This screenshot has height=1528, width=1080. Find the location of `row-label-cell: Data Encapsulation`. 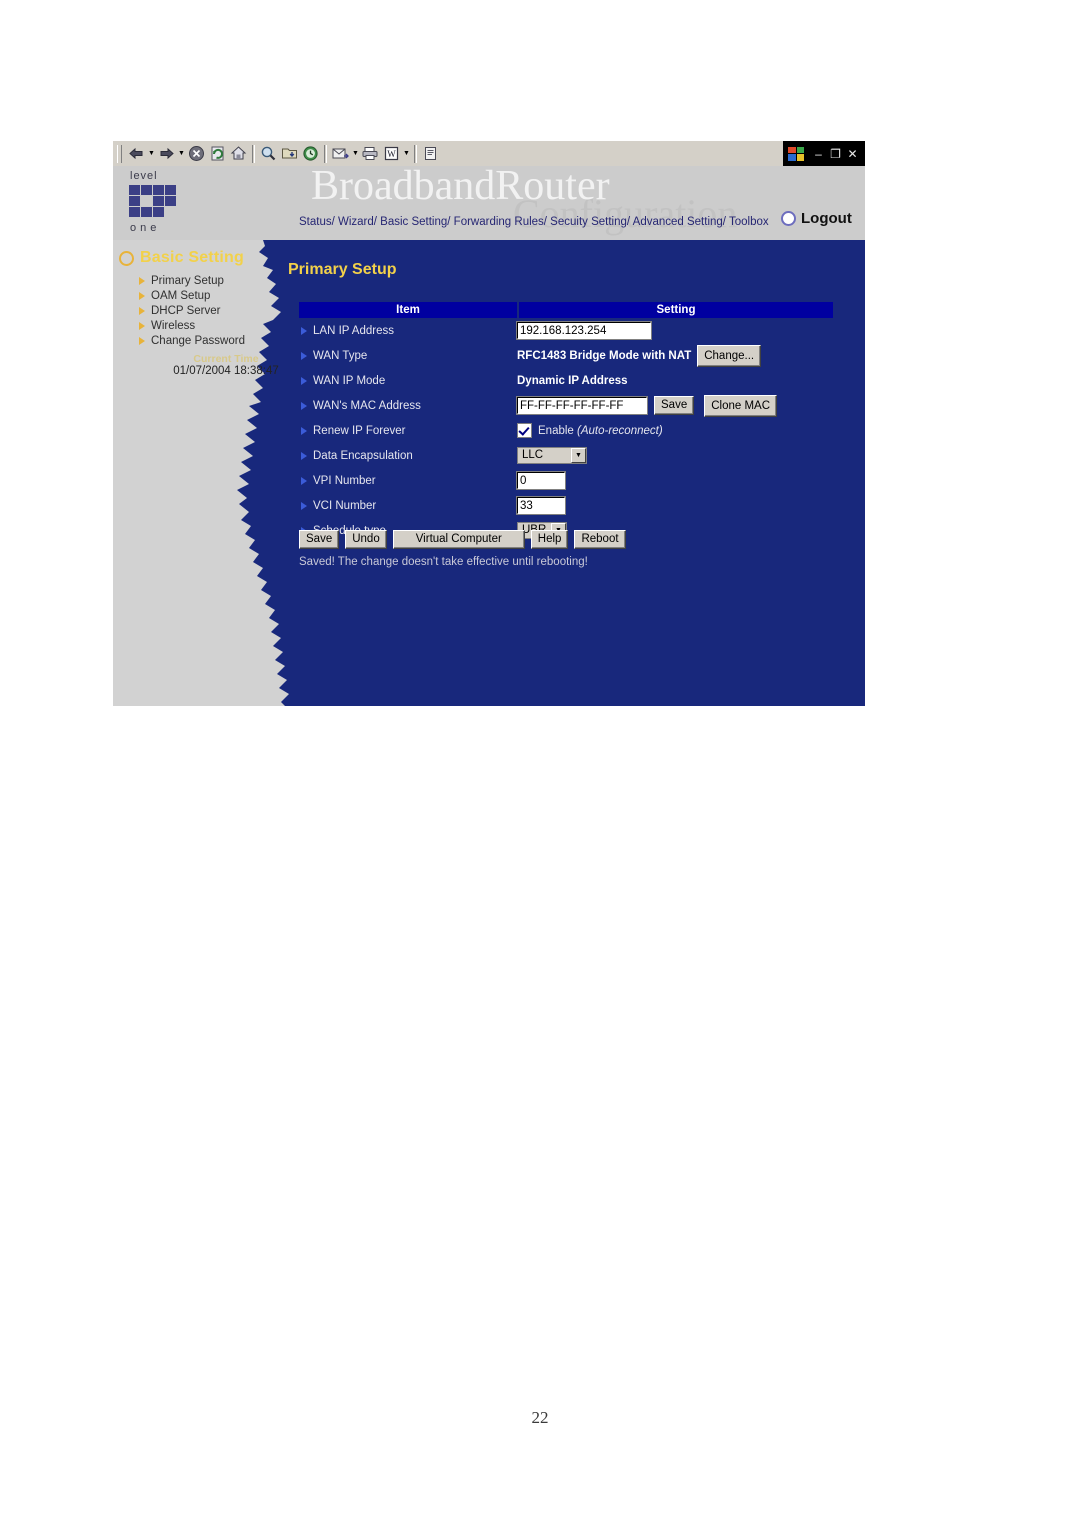

row-label-cell: Data Encapsulation is located at coordinates (408, 456).